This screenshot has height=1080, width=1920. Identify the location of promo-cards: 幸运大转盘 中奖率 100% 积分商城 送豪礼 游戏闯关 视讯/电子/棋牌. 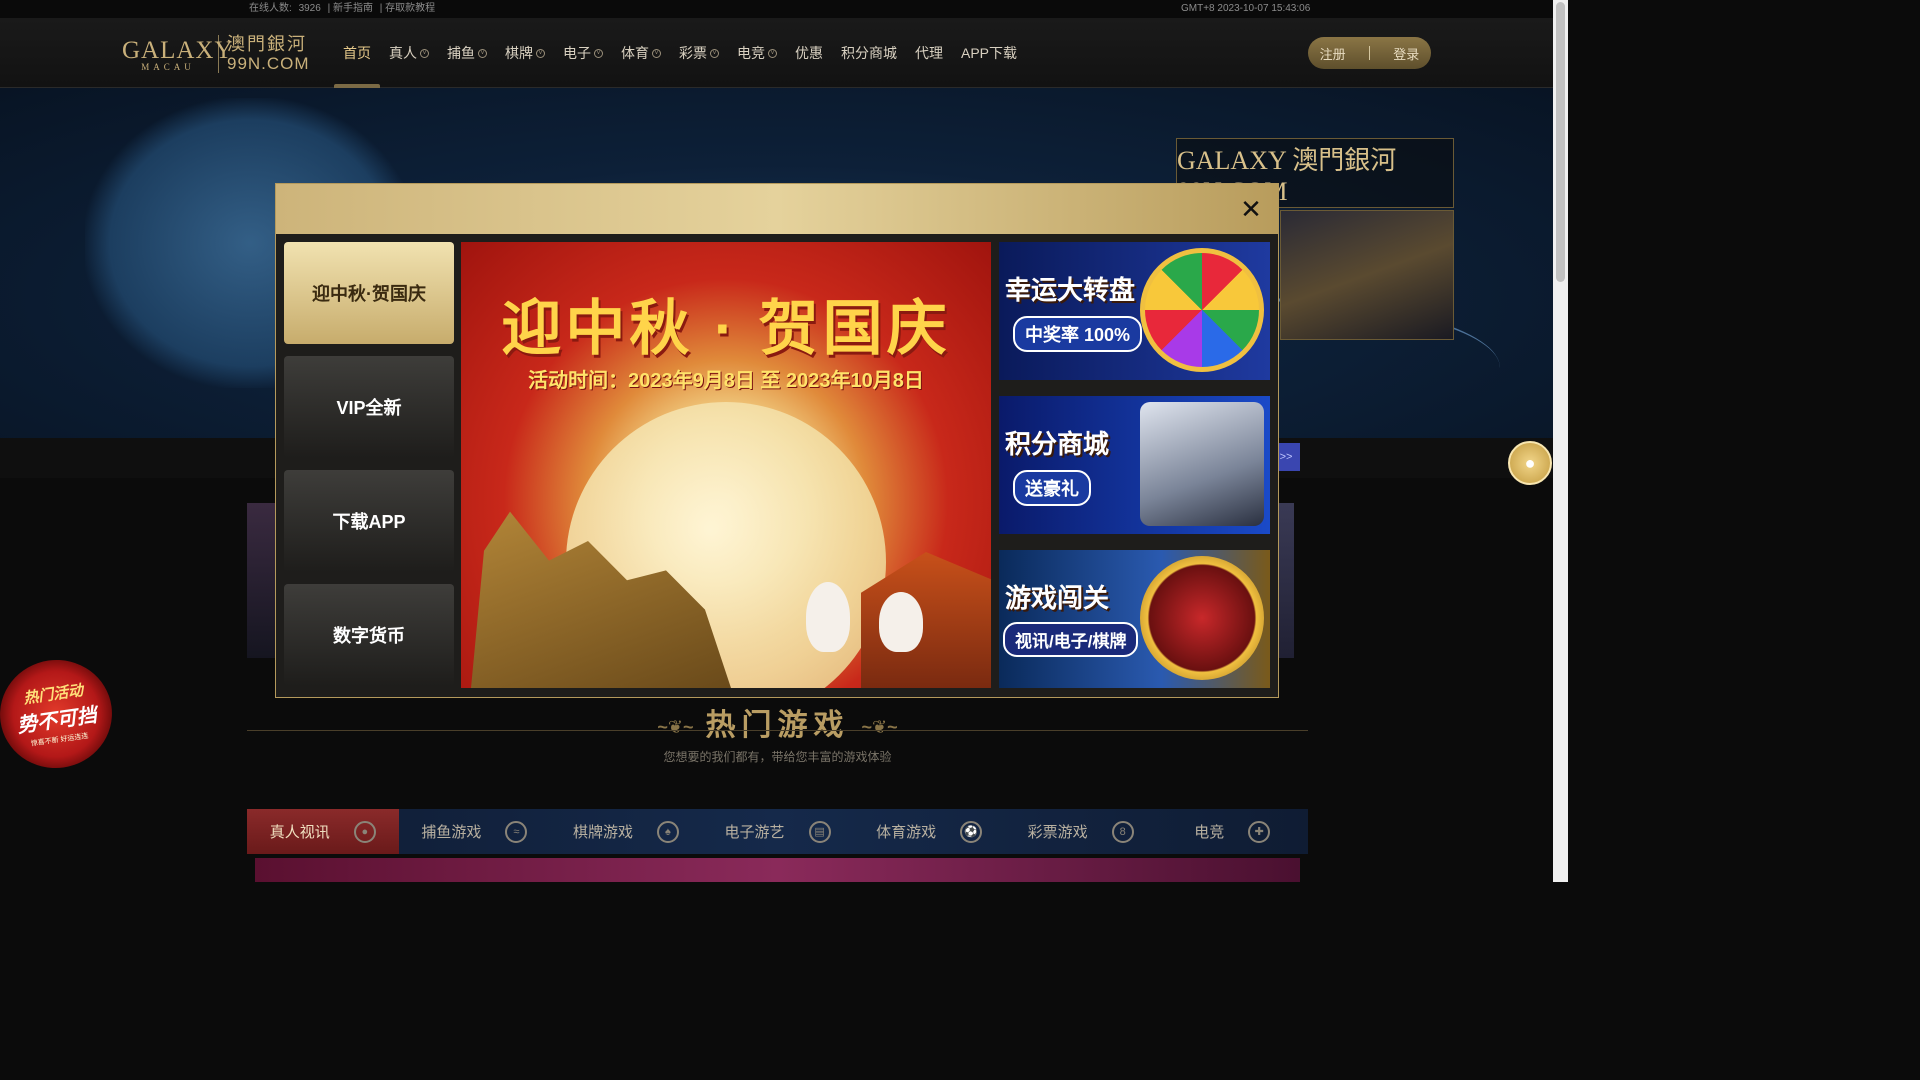
(1134, 473).